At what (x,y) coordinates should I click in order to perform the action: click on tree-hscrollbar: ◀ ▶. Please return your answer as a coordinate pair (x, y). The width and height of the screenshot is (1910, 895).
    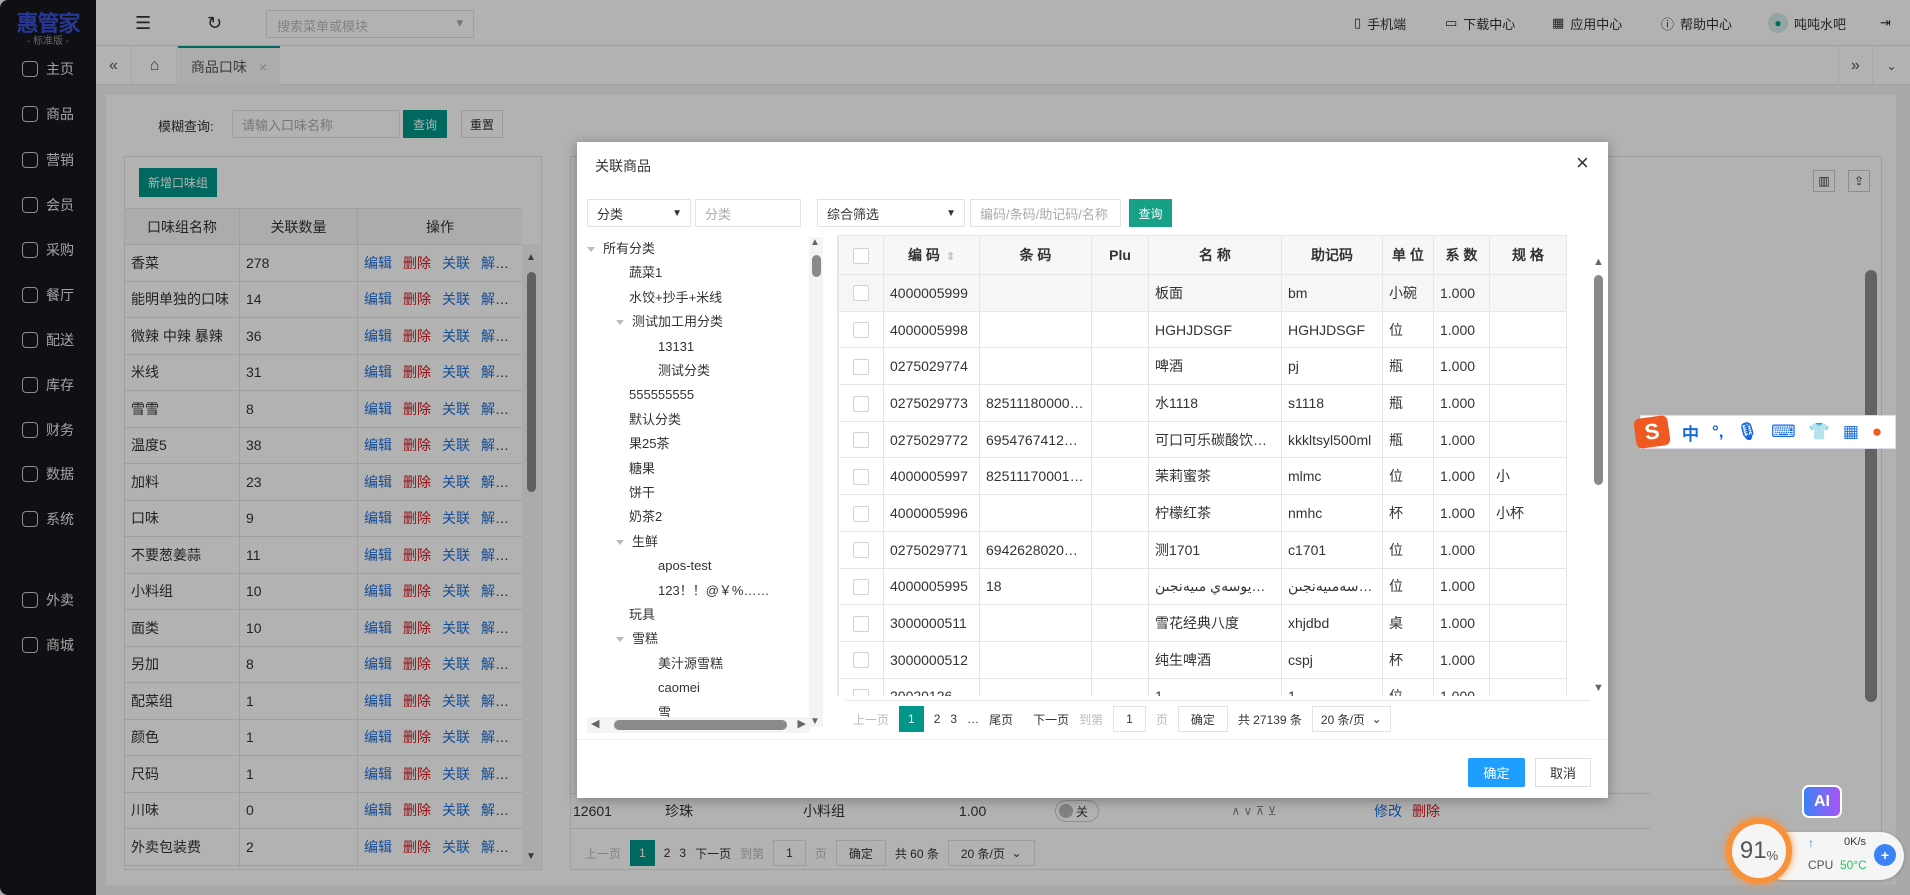
    Looking at the image, I should click on (698, 725).